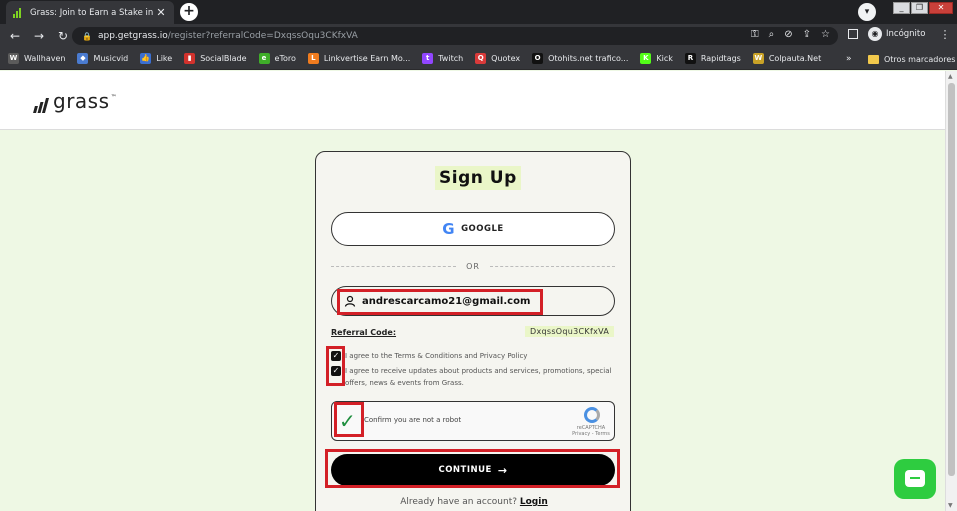 The width and height of the screenshot is (957, 511). I want to click on reload-icon: ↻, so click(63, 36).